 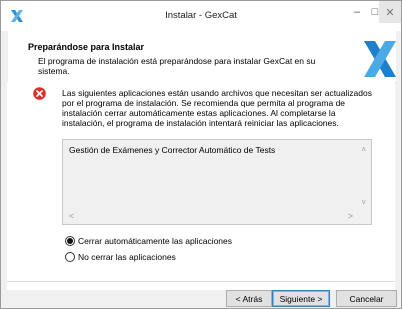 What do you see at coordinates (155, 241) in the screenshot?
I see `radio-label-close-auto: Cerrar automáticamente las aplicaciones` at bounding box center [155, 241].